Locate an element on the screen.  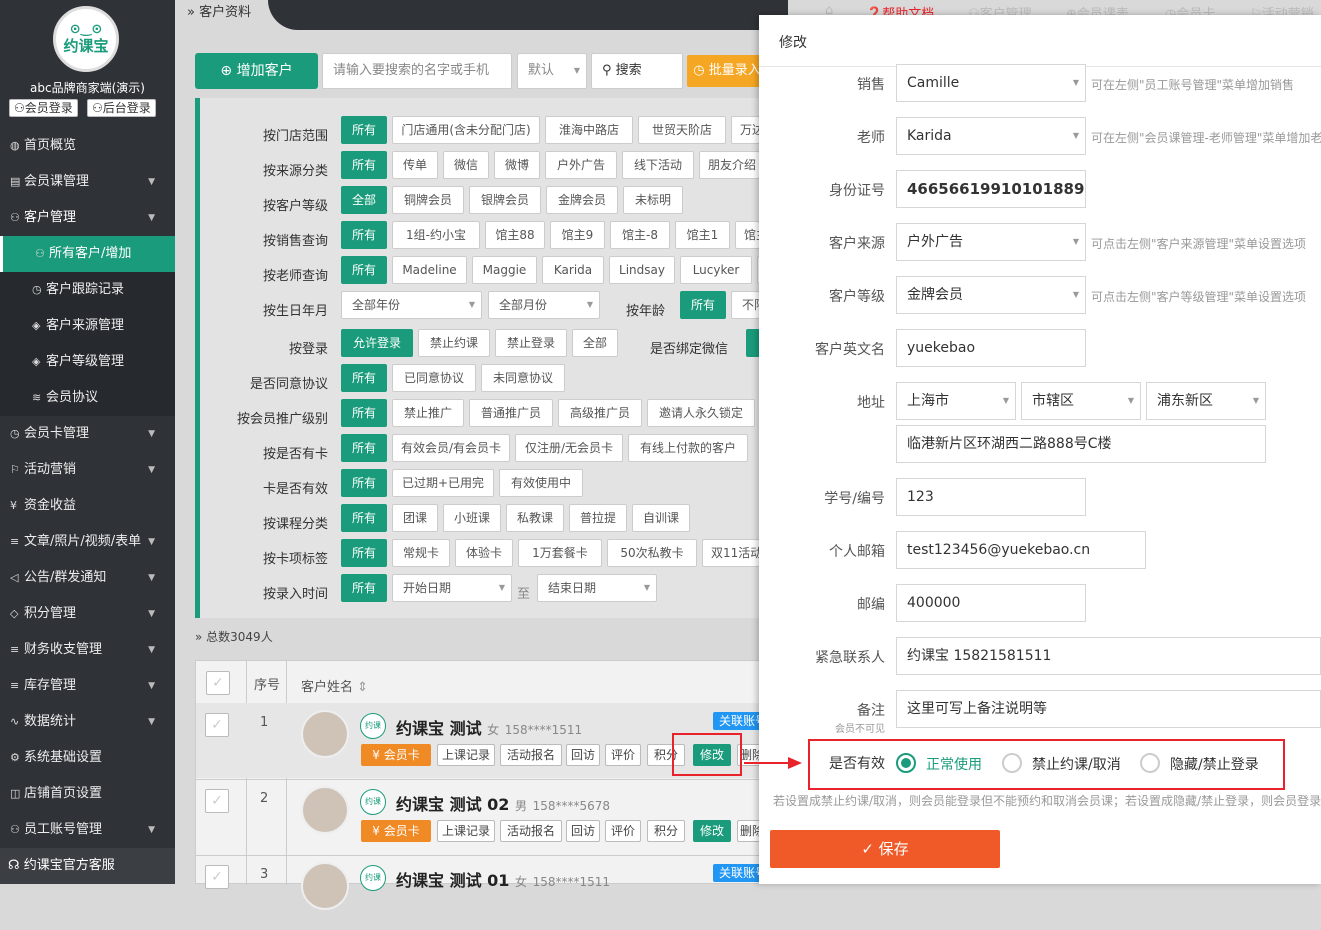
filter-chip: 仅注册/无会员卡 is located at coordinates (569, 448).